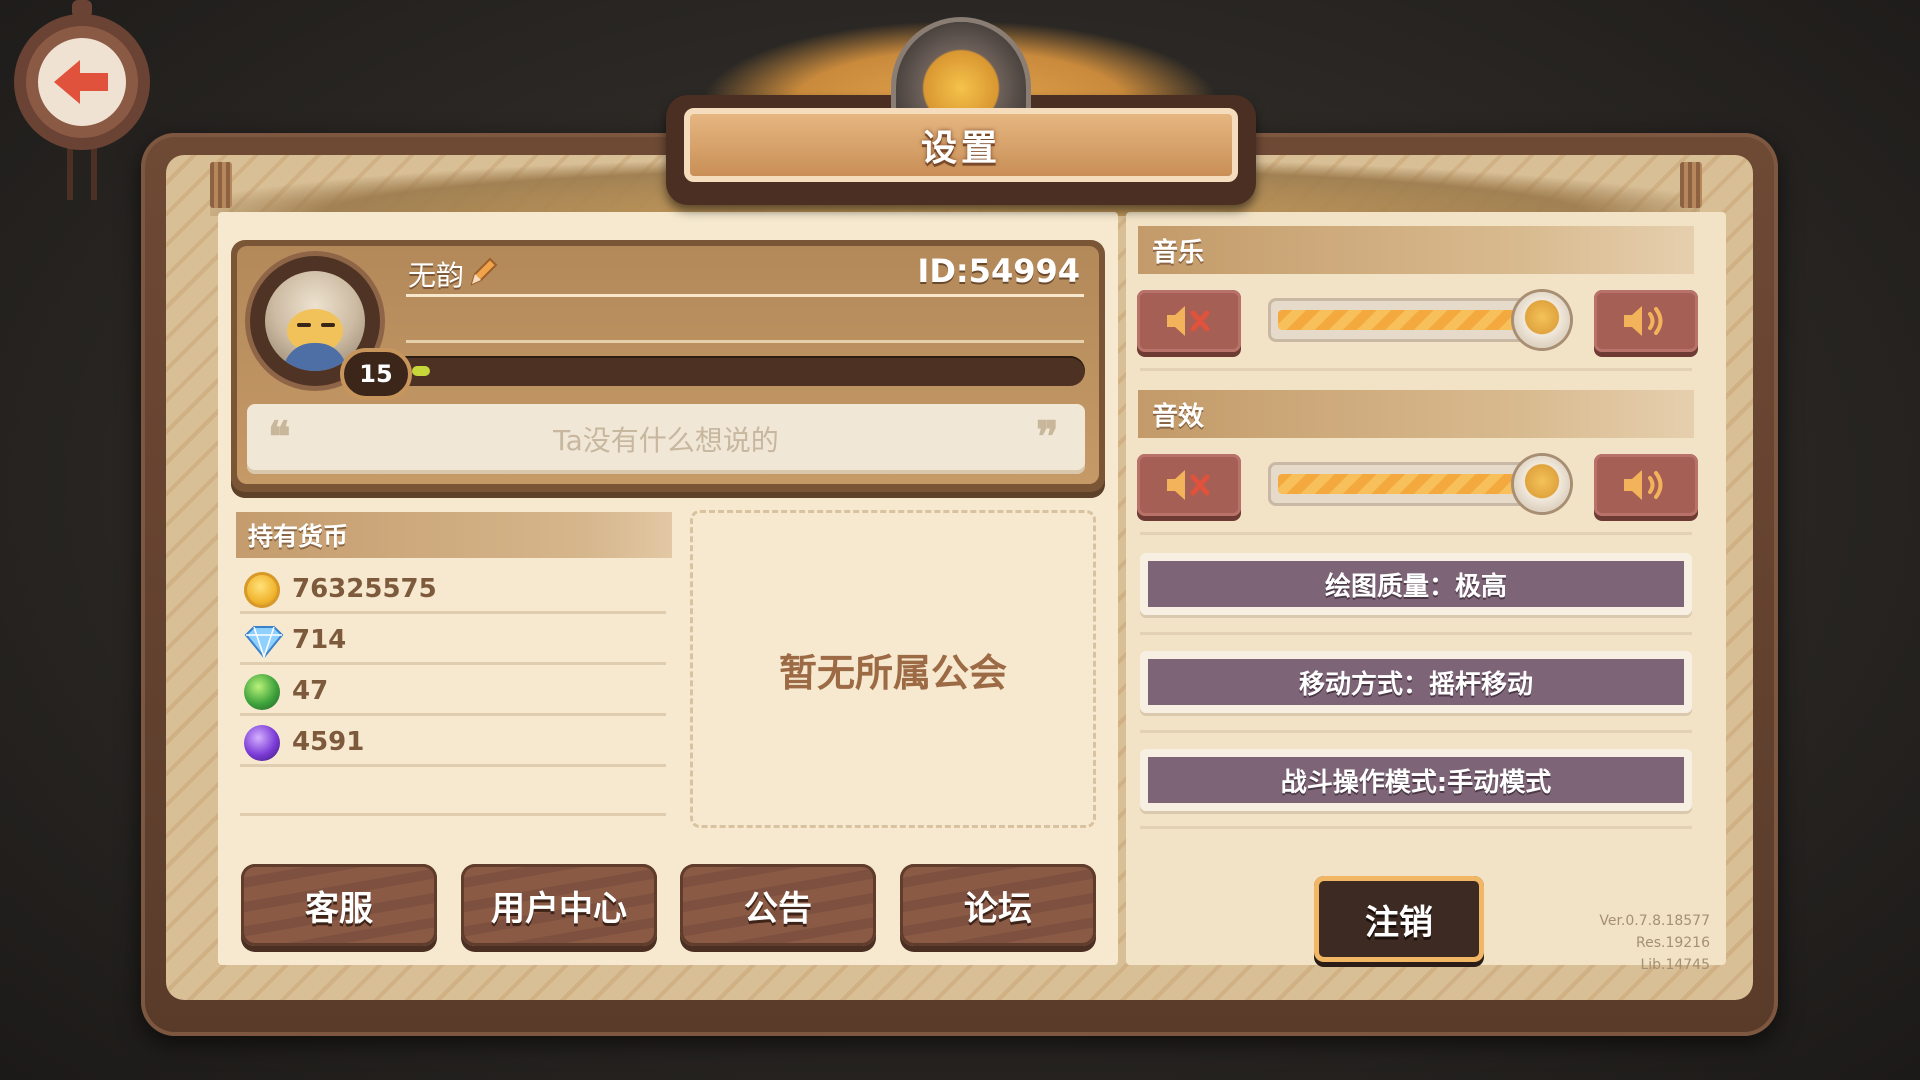  What do you see at coordinates (262, 692) in the screenshot?
I see `green-orb-icon` at bounding box center [262, 692].